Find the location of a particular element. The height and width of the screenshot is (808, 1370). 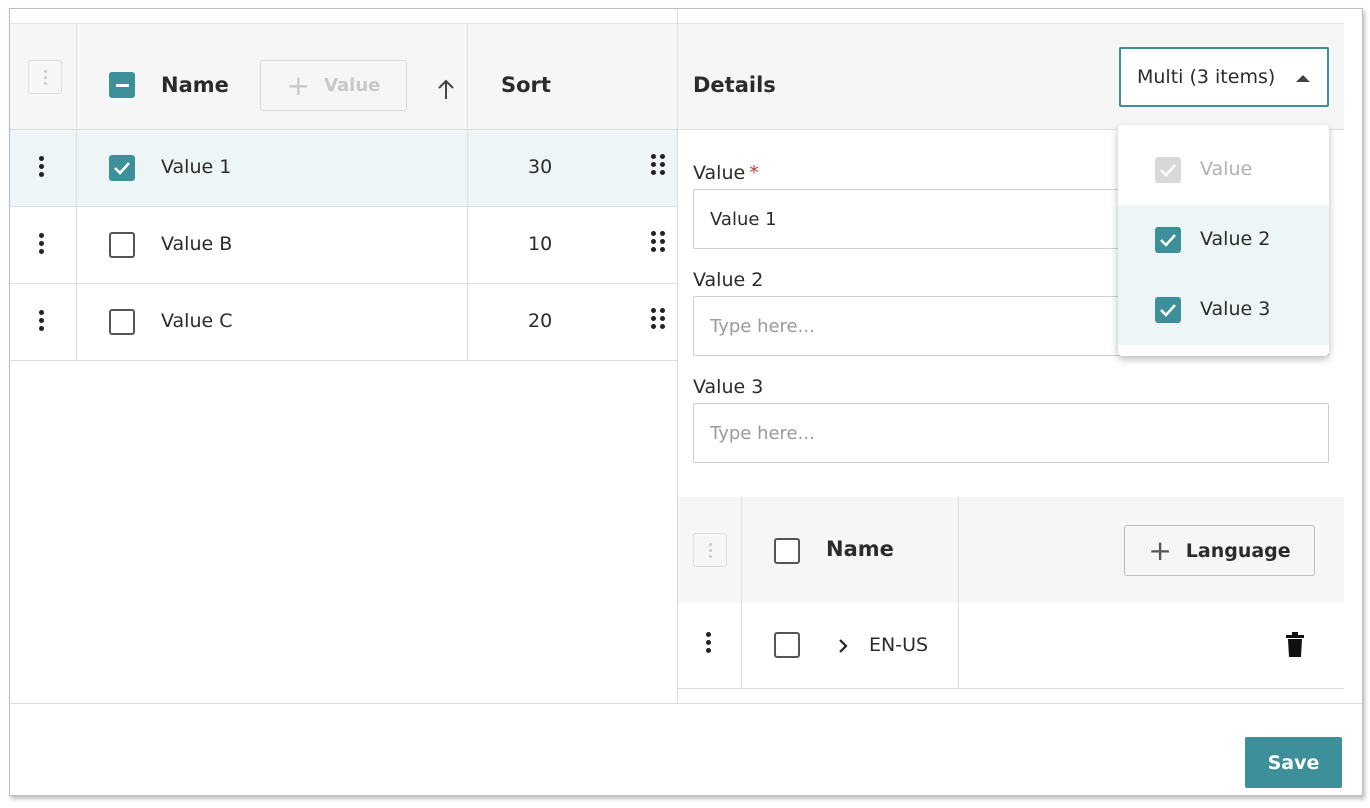

language-multiselect: Multi (3 items) is located at coordinates (1224, 77).